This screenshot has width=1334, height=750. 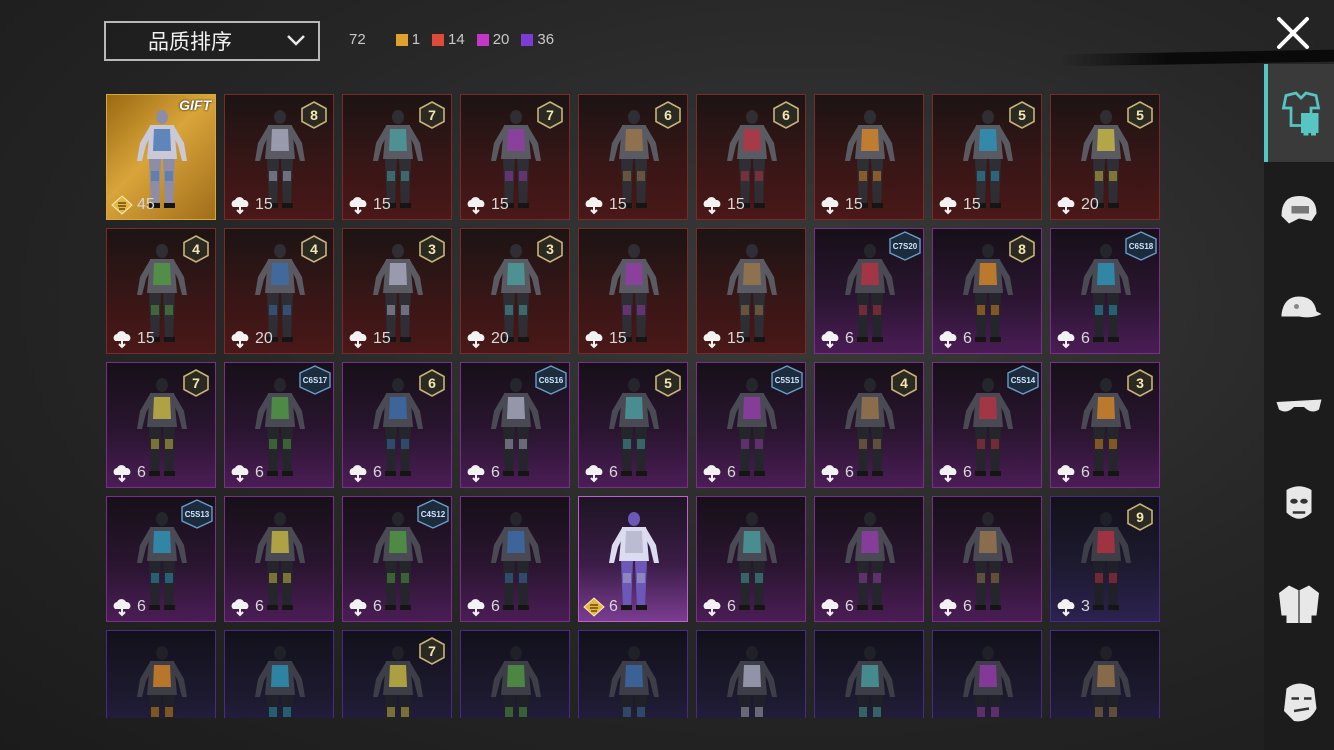 I want to click on level-badge: 8, so click(x=314, y=115).